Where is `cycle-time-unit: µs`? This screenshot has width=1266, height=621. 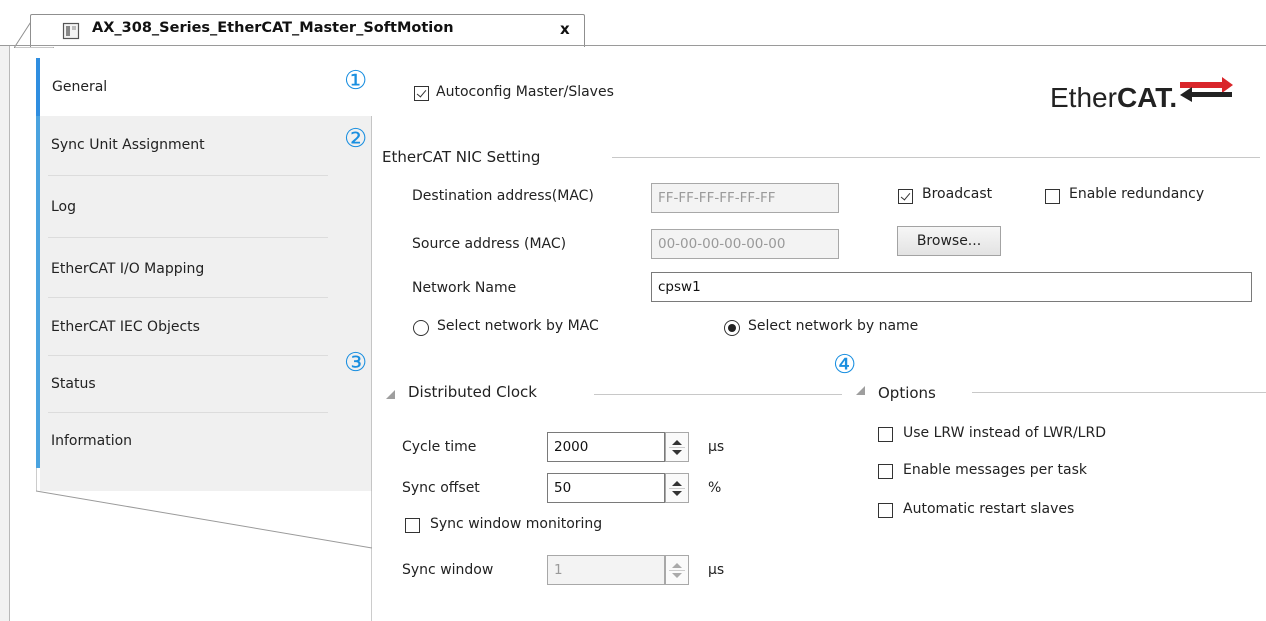 cycle-time-unit: µs is located at coordinates (716, 447).